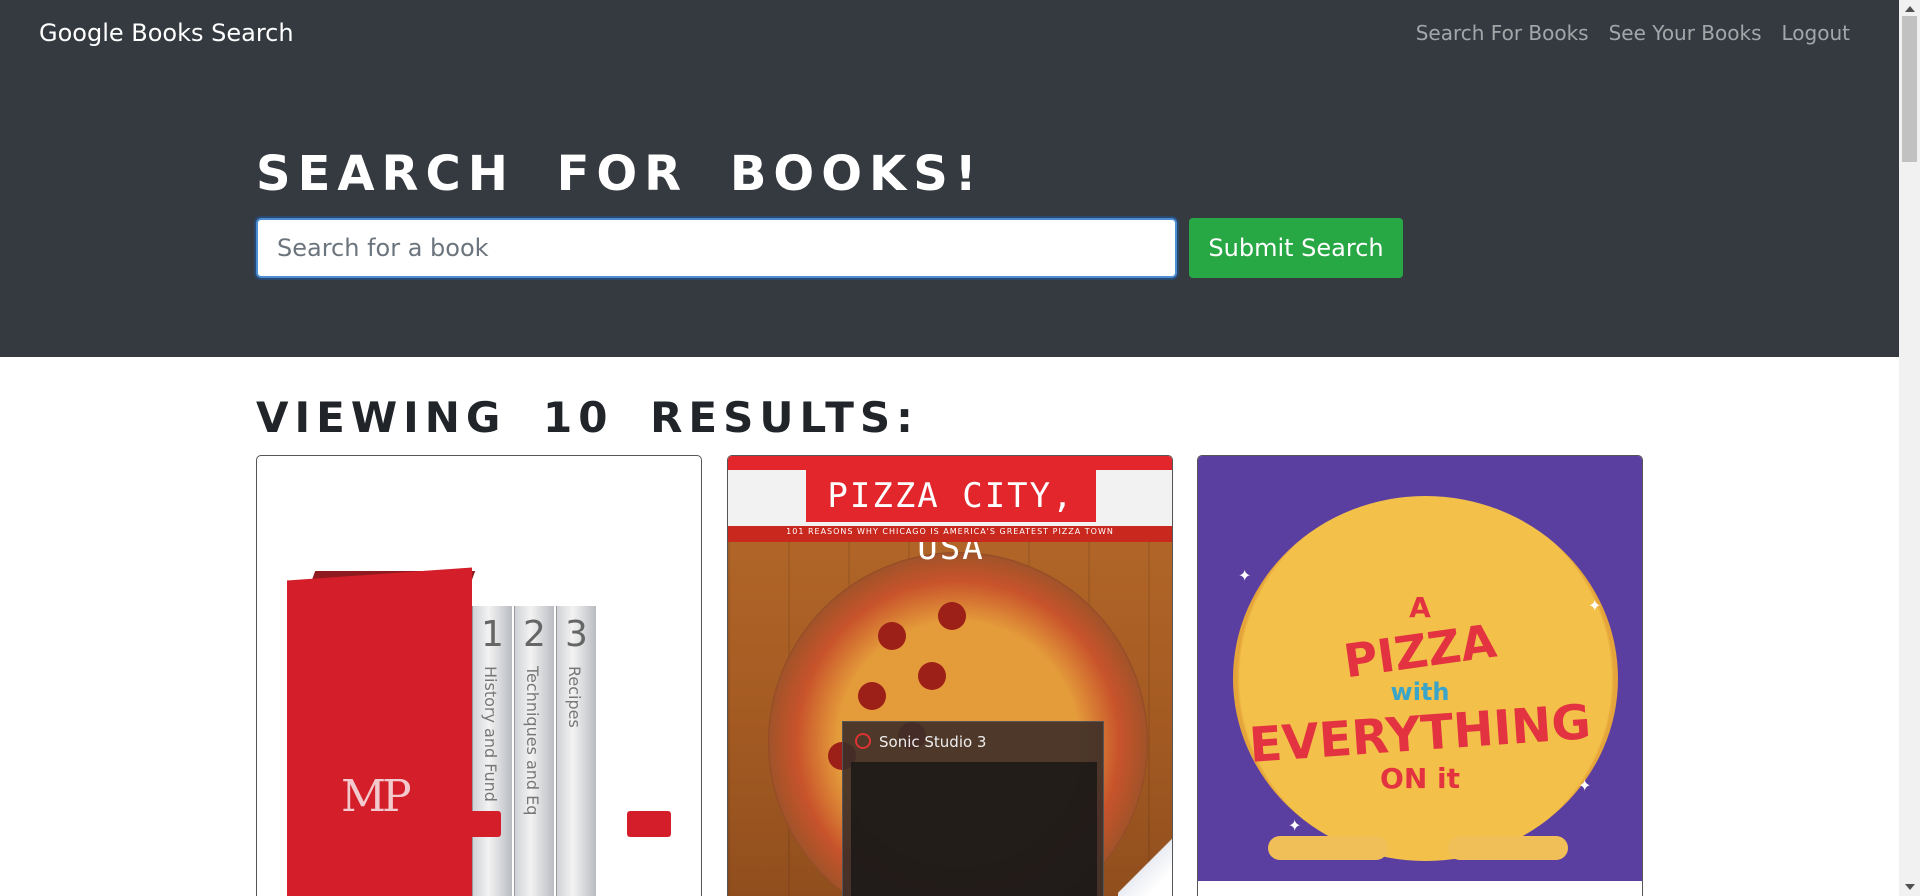 This screenshot has height=896, width=1920. I want to click on page-peel, so click(1145, 863).